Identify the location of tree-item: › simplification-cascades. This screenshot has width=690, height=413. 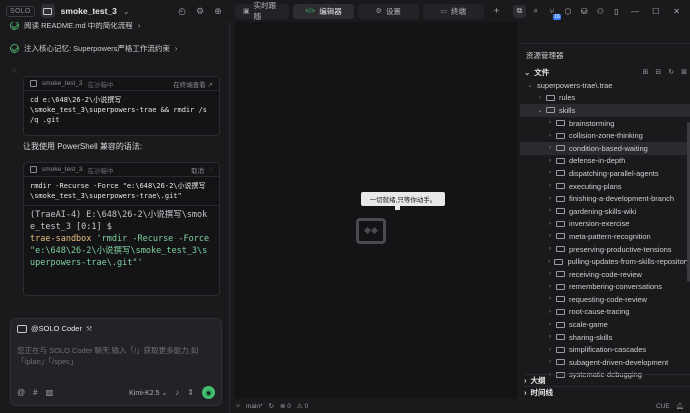
(605, 349).